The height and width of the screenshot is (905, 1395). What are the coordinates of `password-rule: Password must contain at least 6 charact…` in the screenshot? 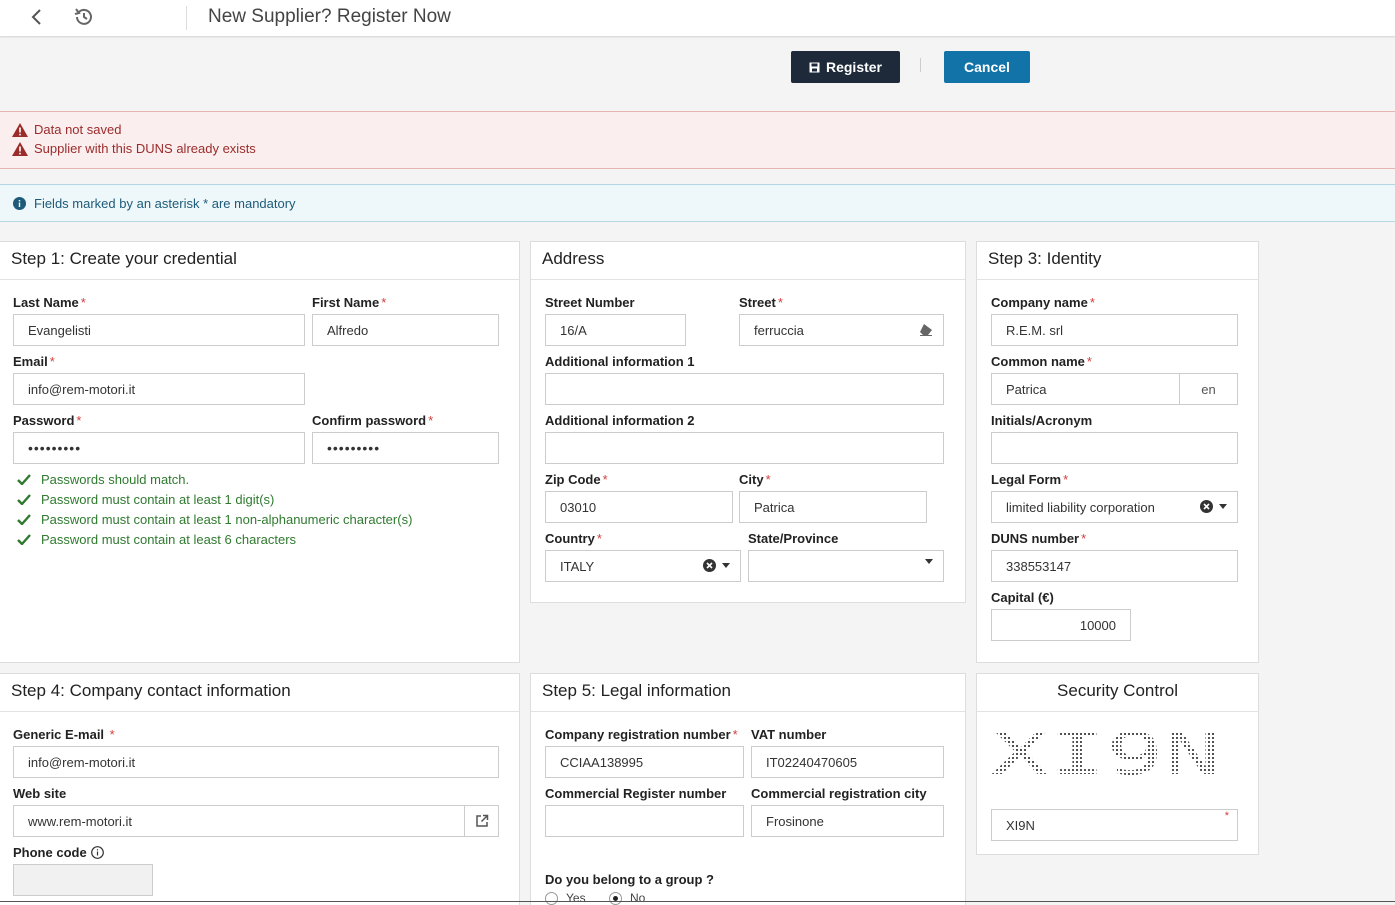 It's located at (156, 539).